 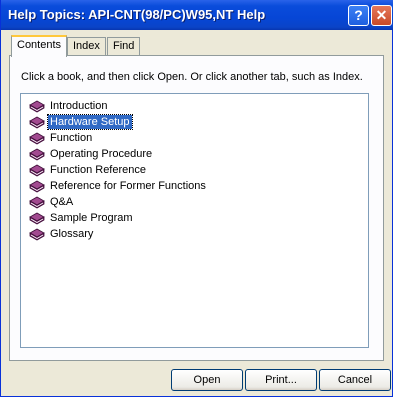 What do you see at coordinates (62, 202) in the screenshot?
I see `topic-label: Q&A` at bounding box center [62, 202].